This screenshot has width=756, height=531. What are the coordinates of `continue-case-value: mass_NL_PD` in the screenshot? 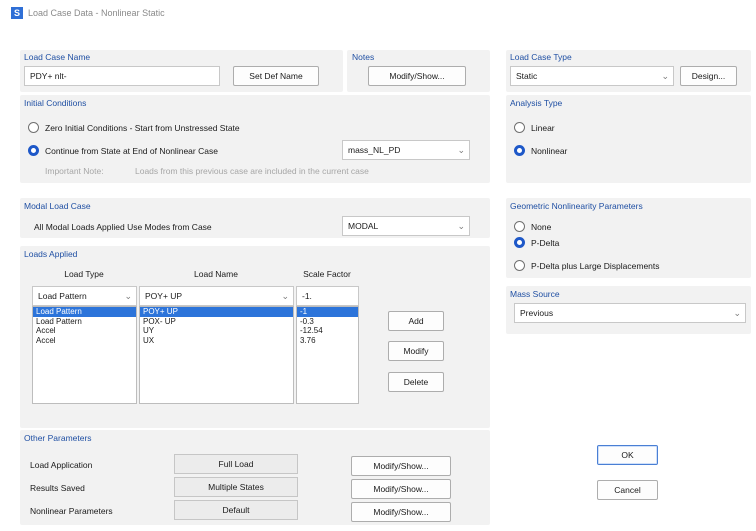 It's located at (374, 150).